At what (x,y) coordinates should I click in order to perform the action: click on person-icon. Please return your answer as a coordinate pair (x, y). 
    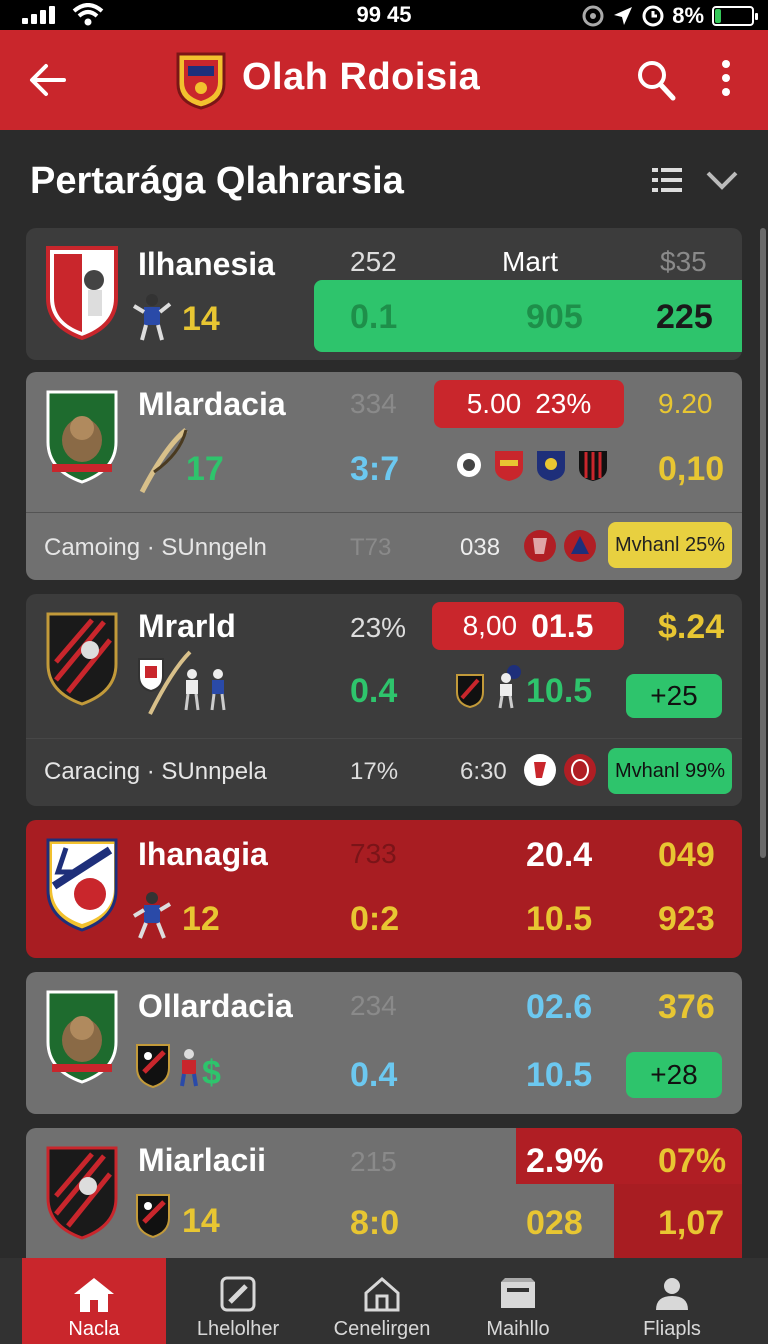
    Looking at the image, I should click on (672, 1294).